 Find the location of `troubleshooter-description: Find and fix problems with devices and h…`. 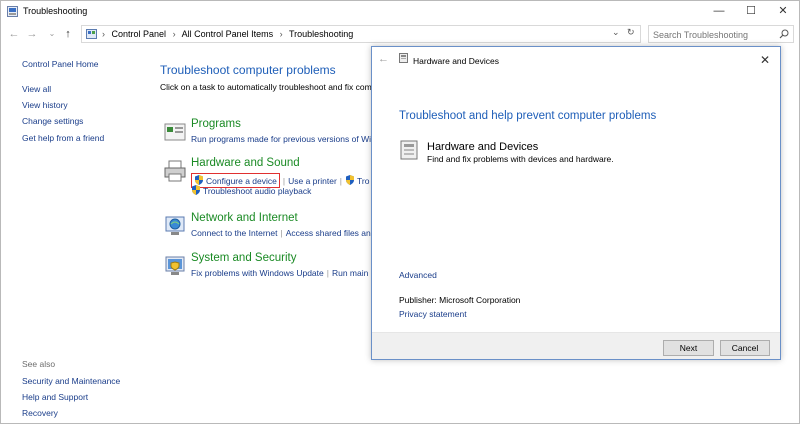

troubleshooter-description: Find and fix problems with devices and h… is located at coordinates (520, 159).